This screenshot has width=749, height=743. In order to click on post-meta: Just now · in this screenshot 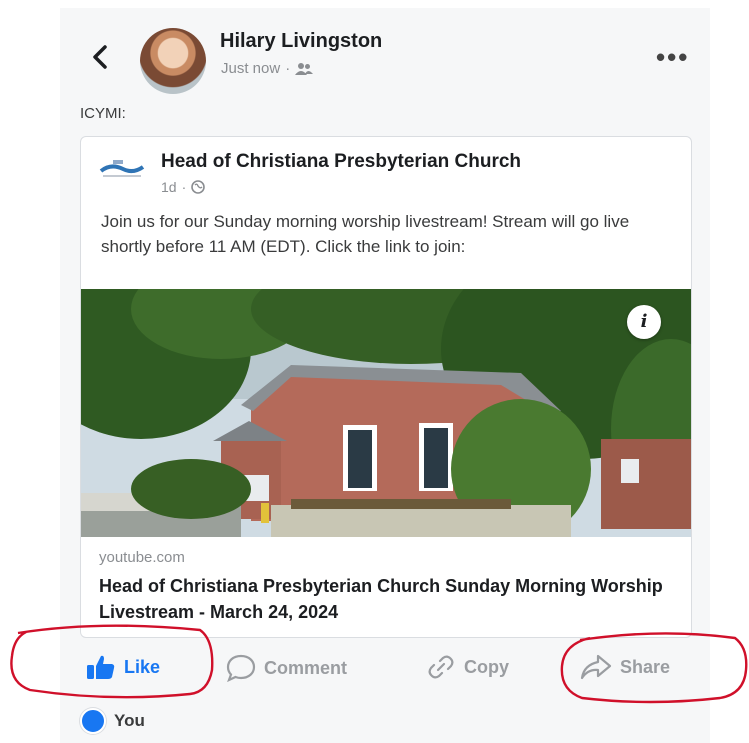, I will do `click(267, 68)`.